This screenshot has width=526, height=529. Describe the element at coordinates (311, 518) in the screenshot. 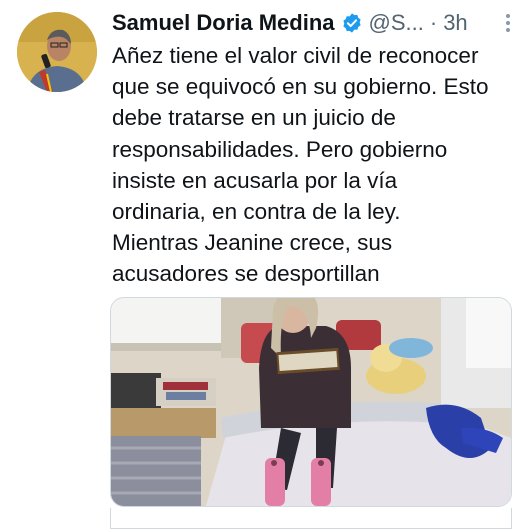

I see `media-caption-area` at that location.